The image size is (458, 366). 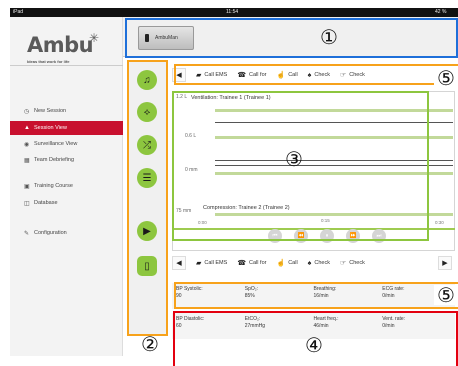 I want to click on skip-back-icon: ⏮, so click(x=275, y=235).